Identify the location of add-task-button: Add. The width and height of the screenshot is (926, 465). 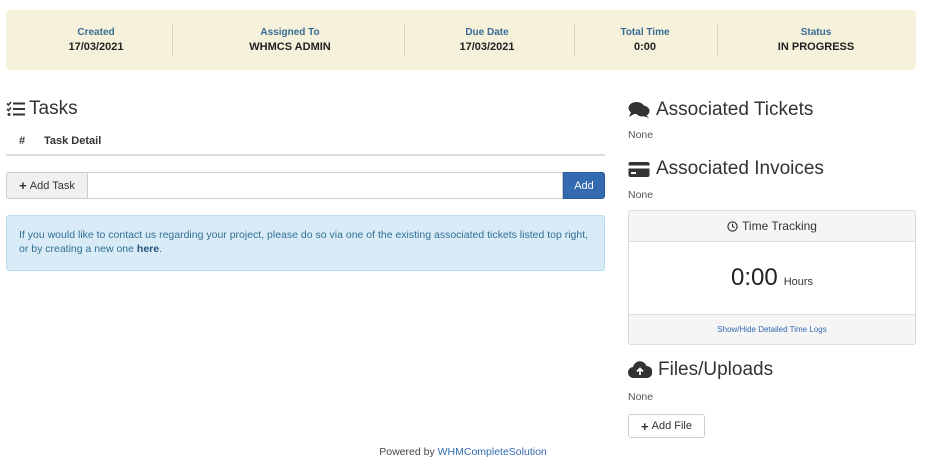
(584, 185).